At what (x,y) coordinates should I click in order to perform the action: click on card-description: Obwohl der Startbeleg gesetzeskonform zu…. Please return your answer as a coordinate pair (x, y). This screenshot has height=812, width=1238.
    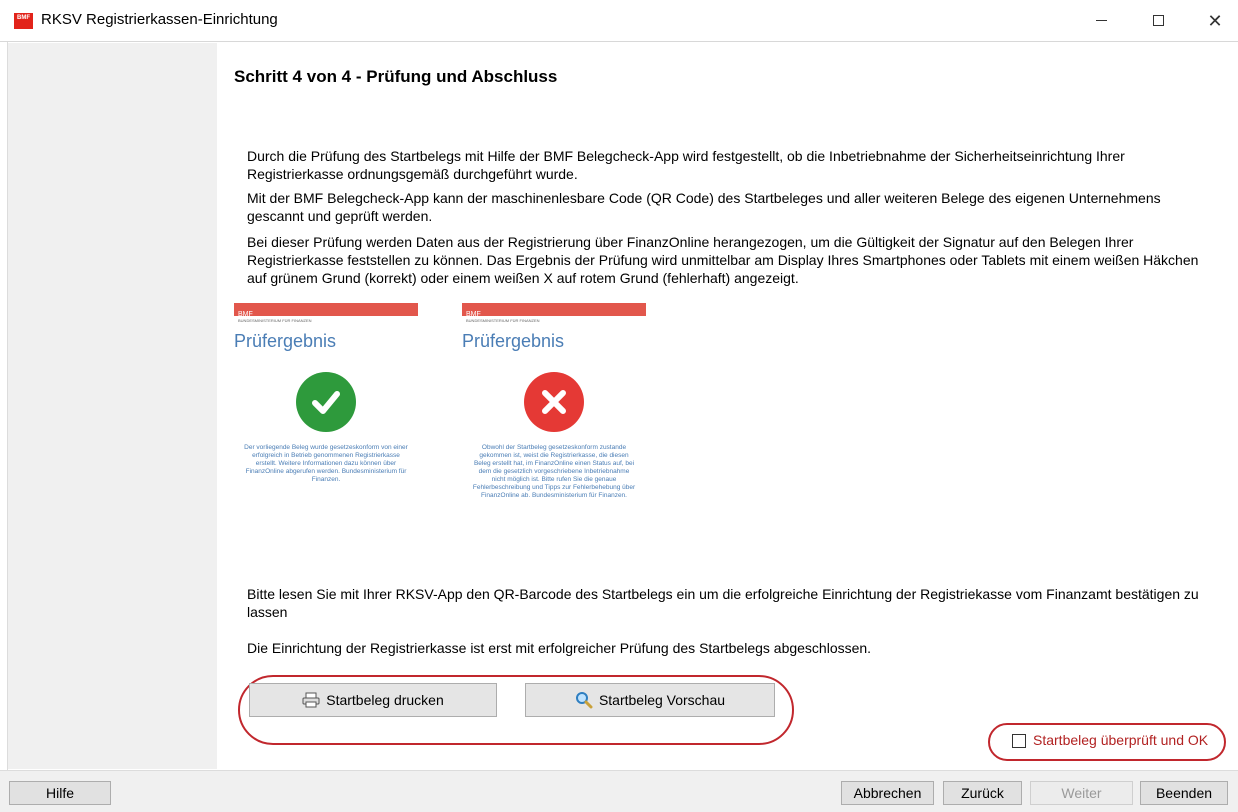
    Looking at the image, I should click on (554, 471).